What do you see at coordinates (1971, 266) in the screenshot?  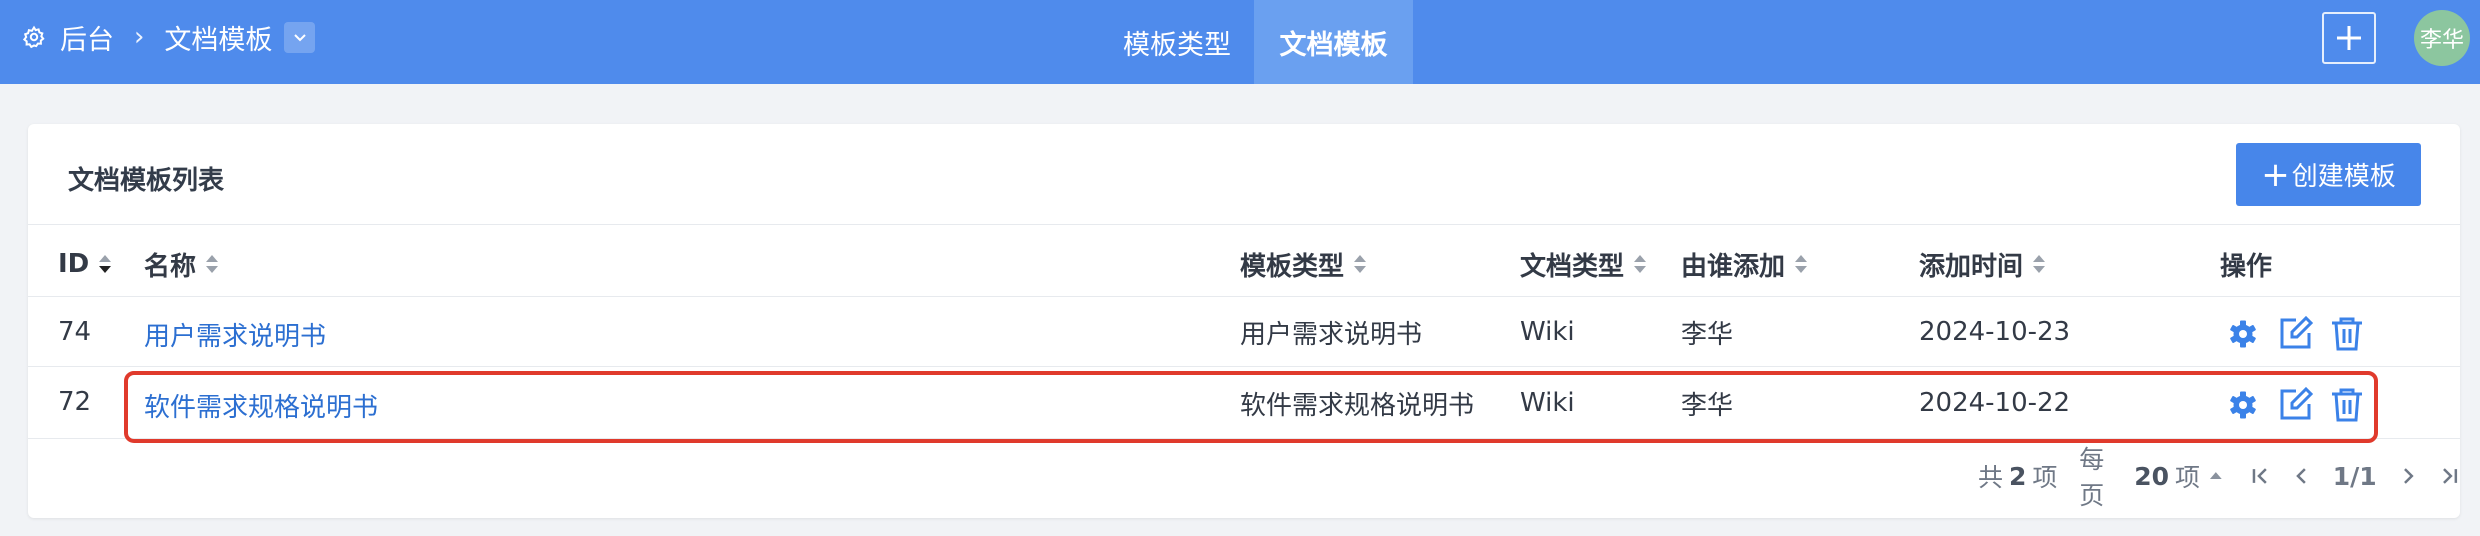 I see `column-header-label: 添加时间` at bounding box center [1971, 266].